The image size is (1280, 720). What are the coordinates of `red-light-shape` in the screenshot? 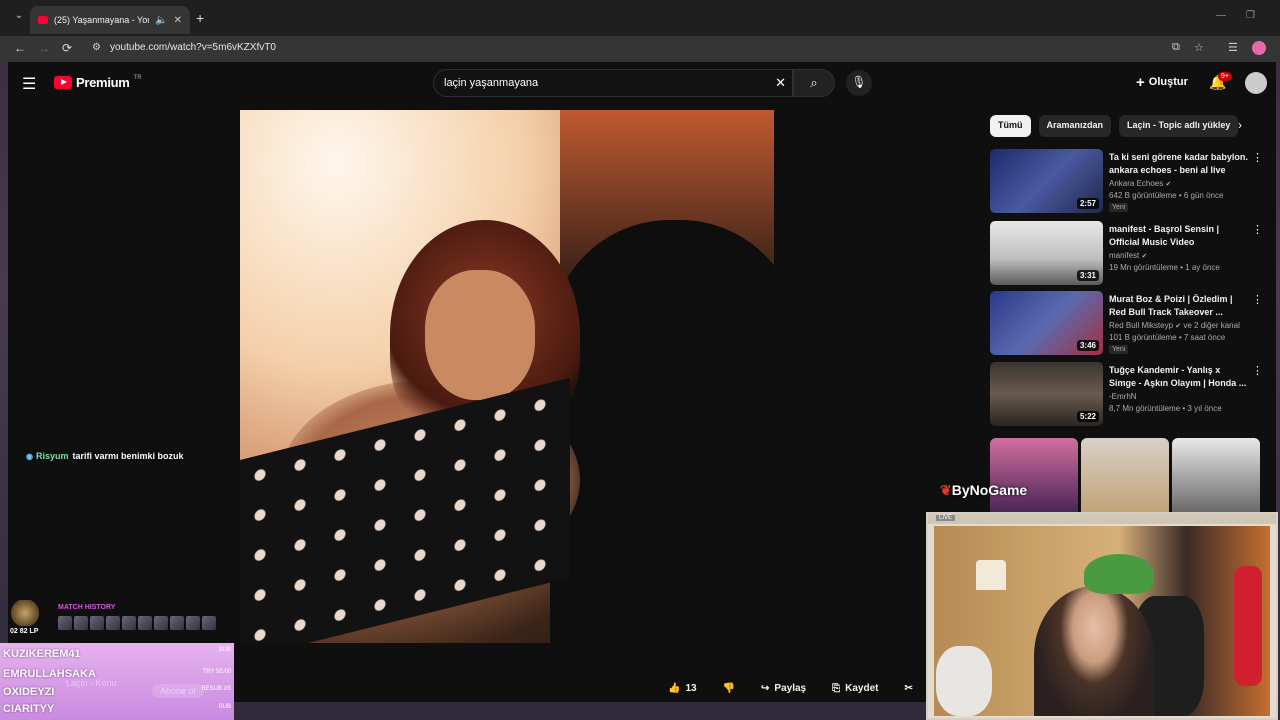 It's located at (1248, 626).